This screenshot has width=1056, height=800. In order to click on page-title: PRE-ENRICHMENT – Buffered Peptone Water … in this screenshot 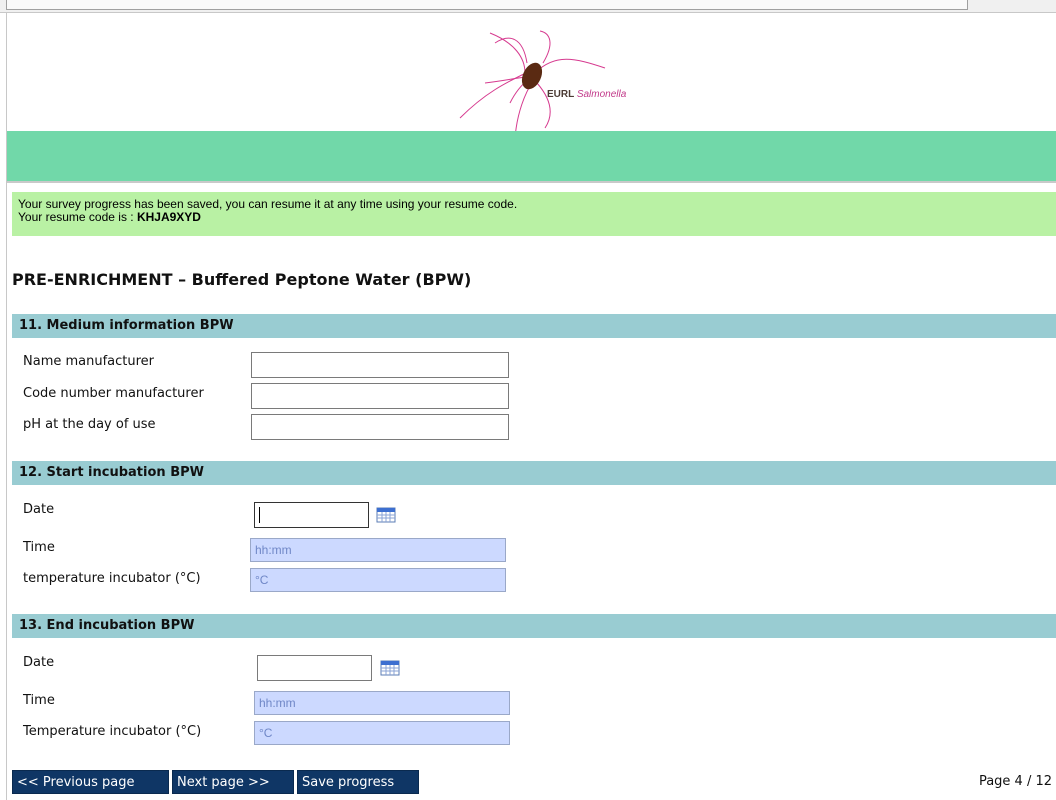, I will do `click(242, 279)`.